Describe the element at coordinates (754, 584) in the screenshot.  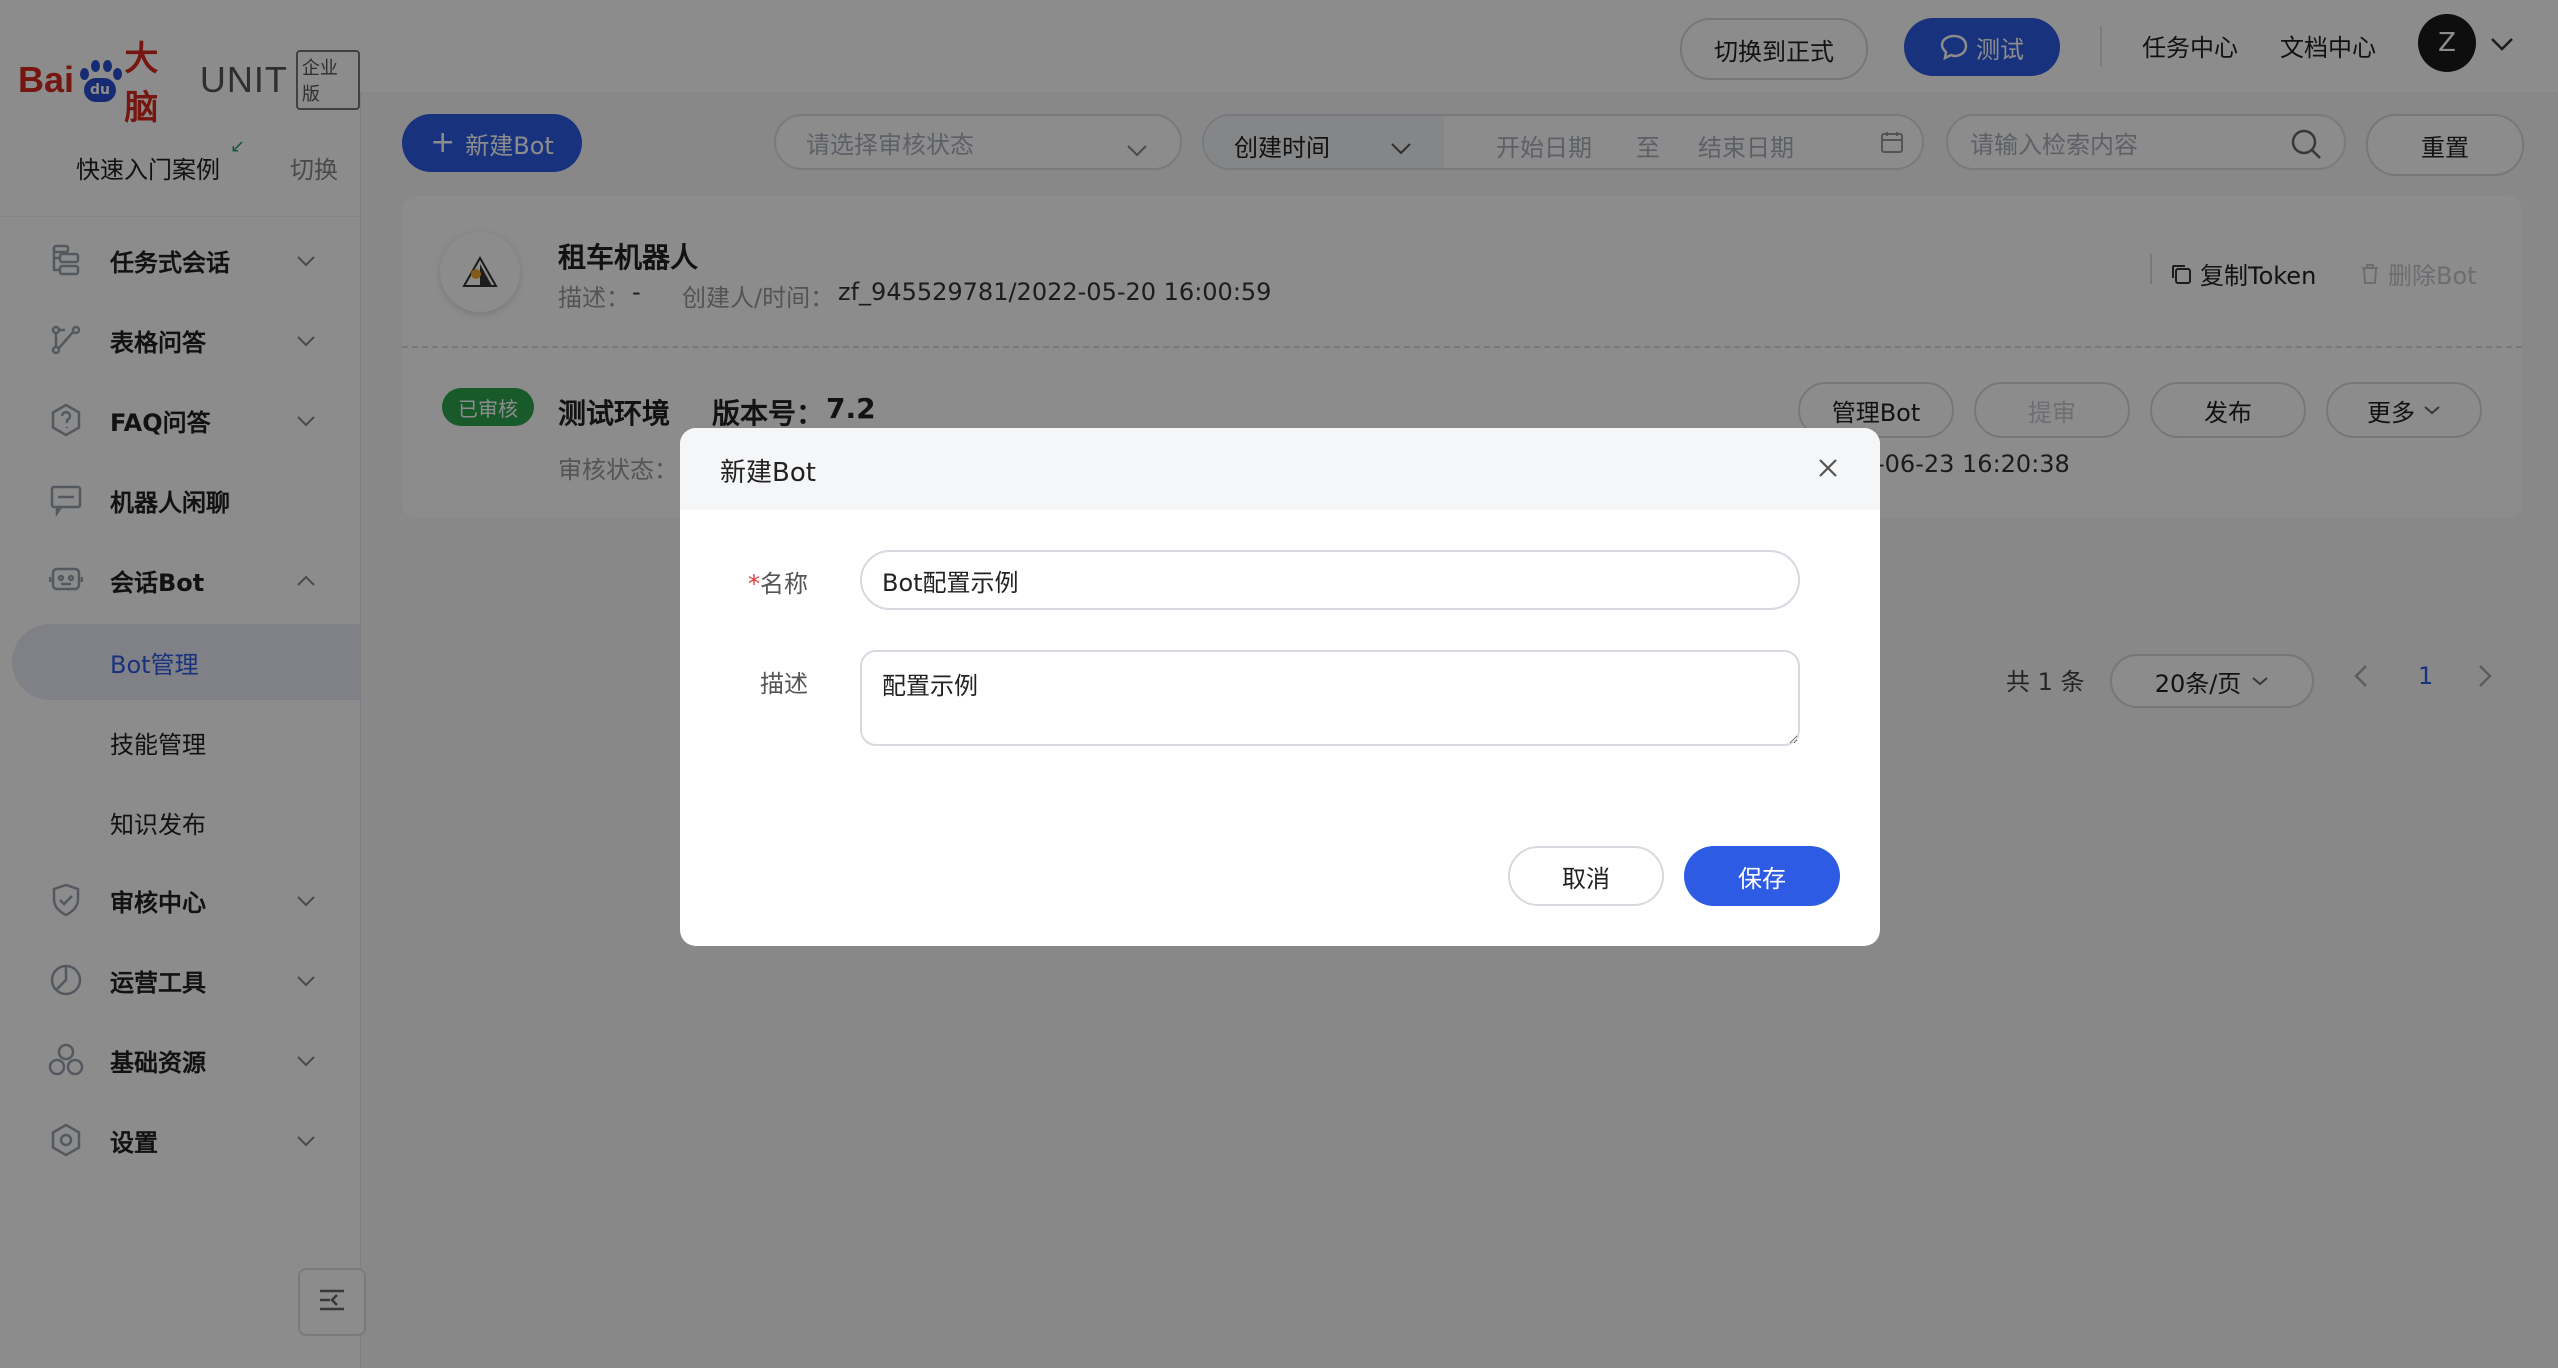
I see `required-mark: *` at that location.